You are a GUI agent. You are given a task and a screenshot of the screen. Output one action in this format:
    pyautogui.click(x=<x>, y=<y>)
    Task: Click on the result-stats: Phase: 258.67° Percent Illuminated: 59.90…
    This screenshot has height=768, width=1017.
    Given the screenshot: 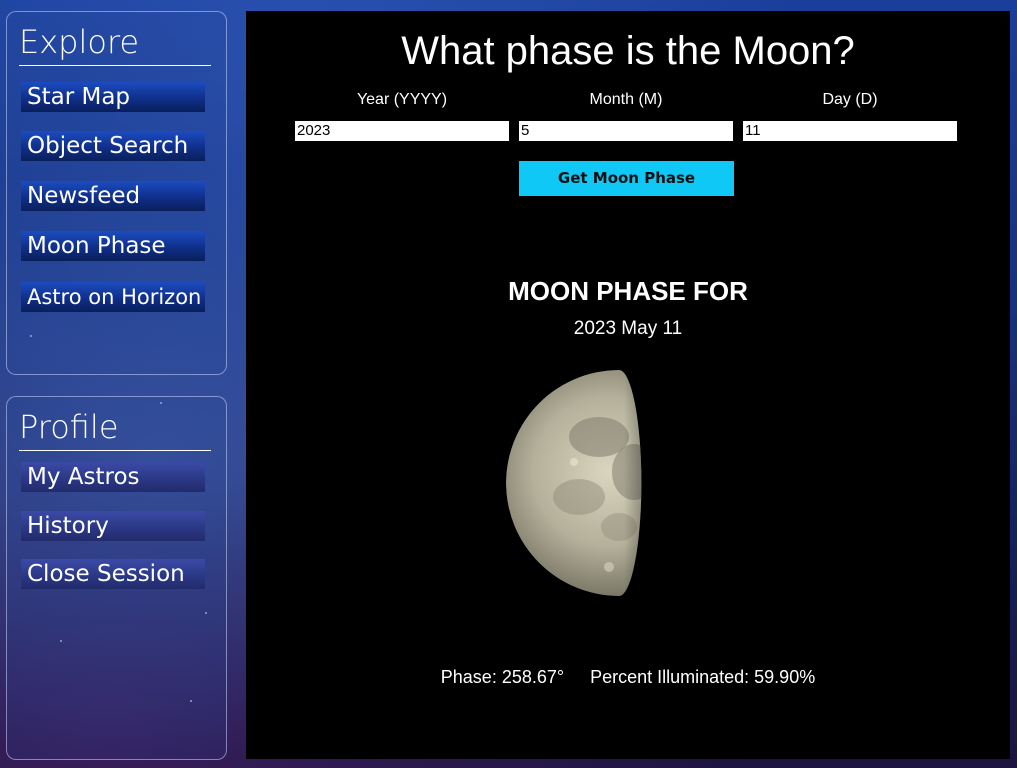 What is the action you would take?
    pyautogui.click(x=628, y=677)
    